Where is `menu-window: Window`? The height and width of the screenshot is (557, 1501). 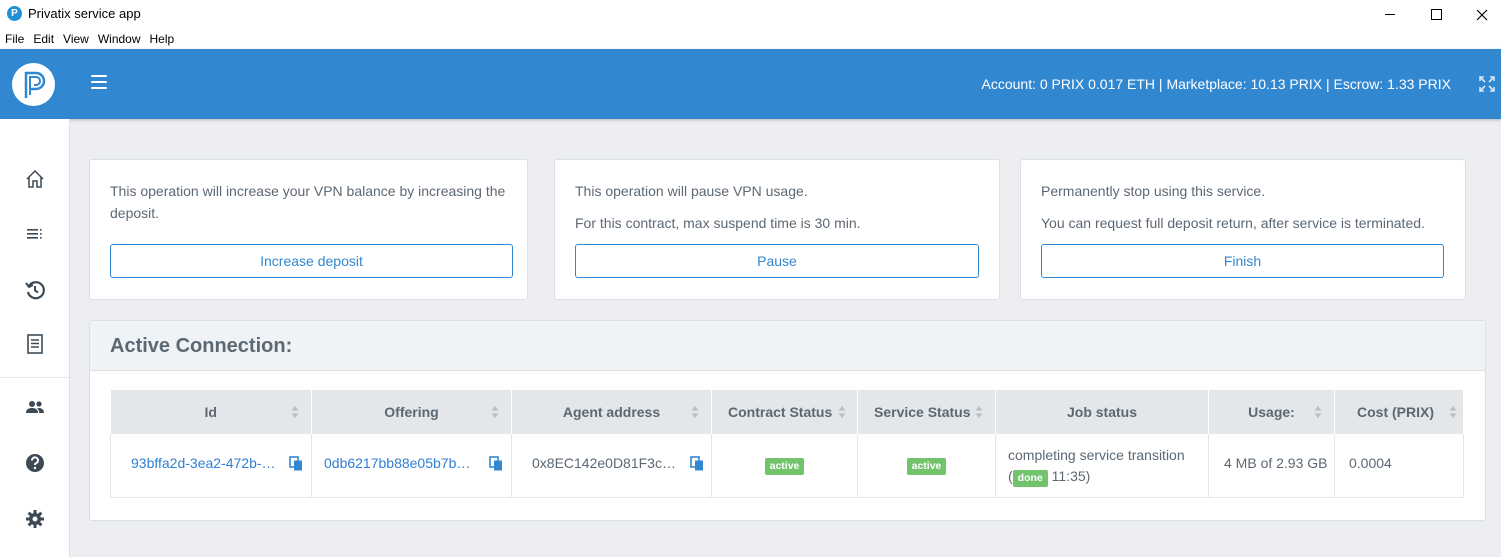 menu-window: Window is located at coordinates (119, 39).